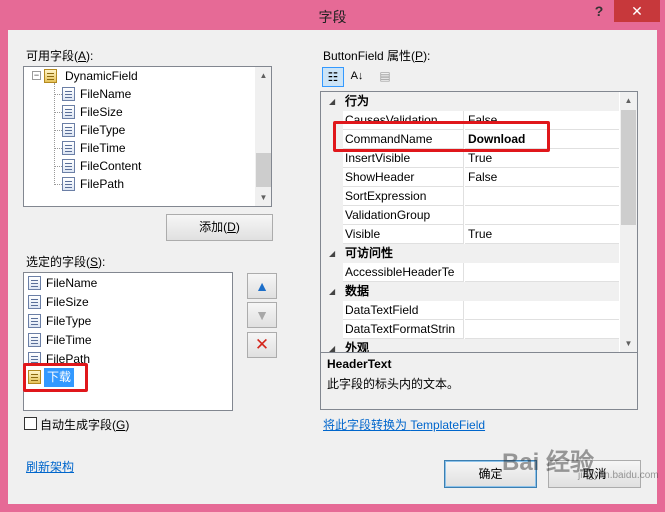 This screenshot has height=512, width=665. Describe the element at coordinates (60, 56) in the screenshot. I see `available-fields-label: 可用字段(A):` at that location.